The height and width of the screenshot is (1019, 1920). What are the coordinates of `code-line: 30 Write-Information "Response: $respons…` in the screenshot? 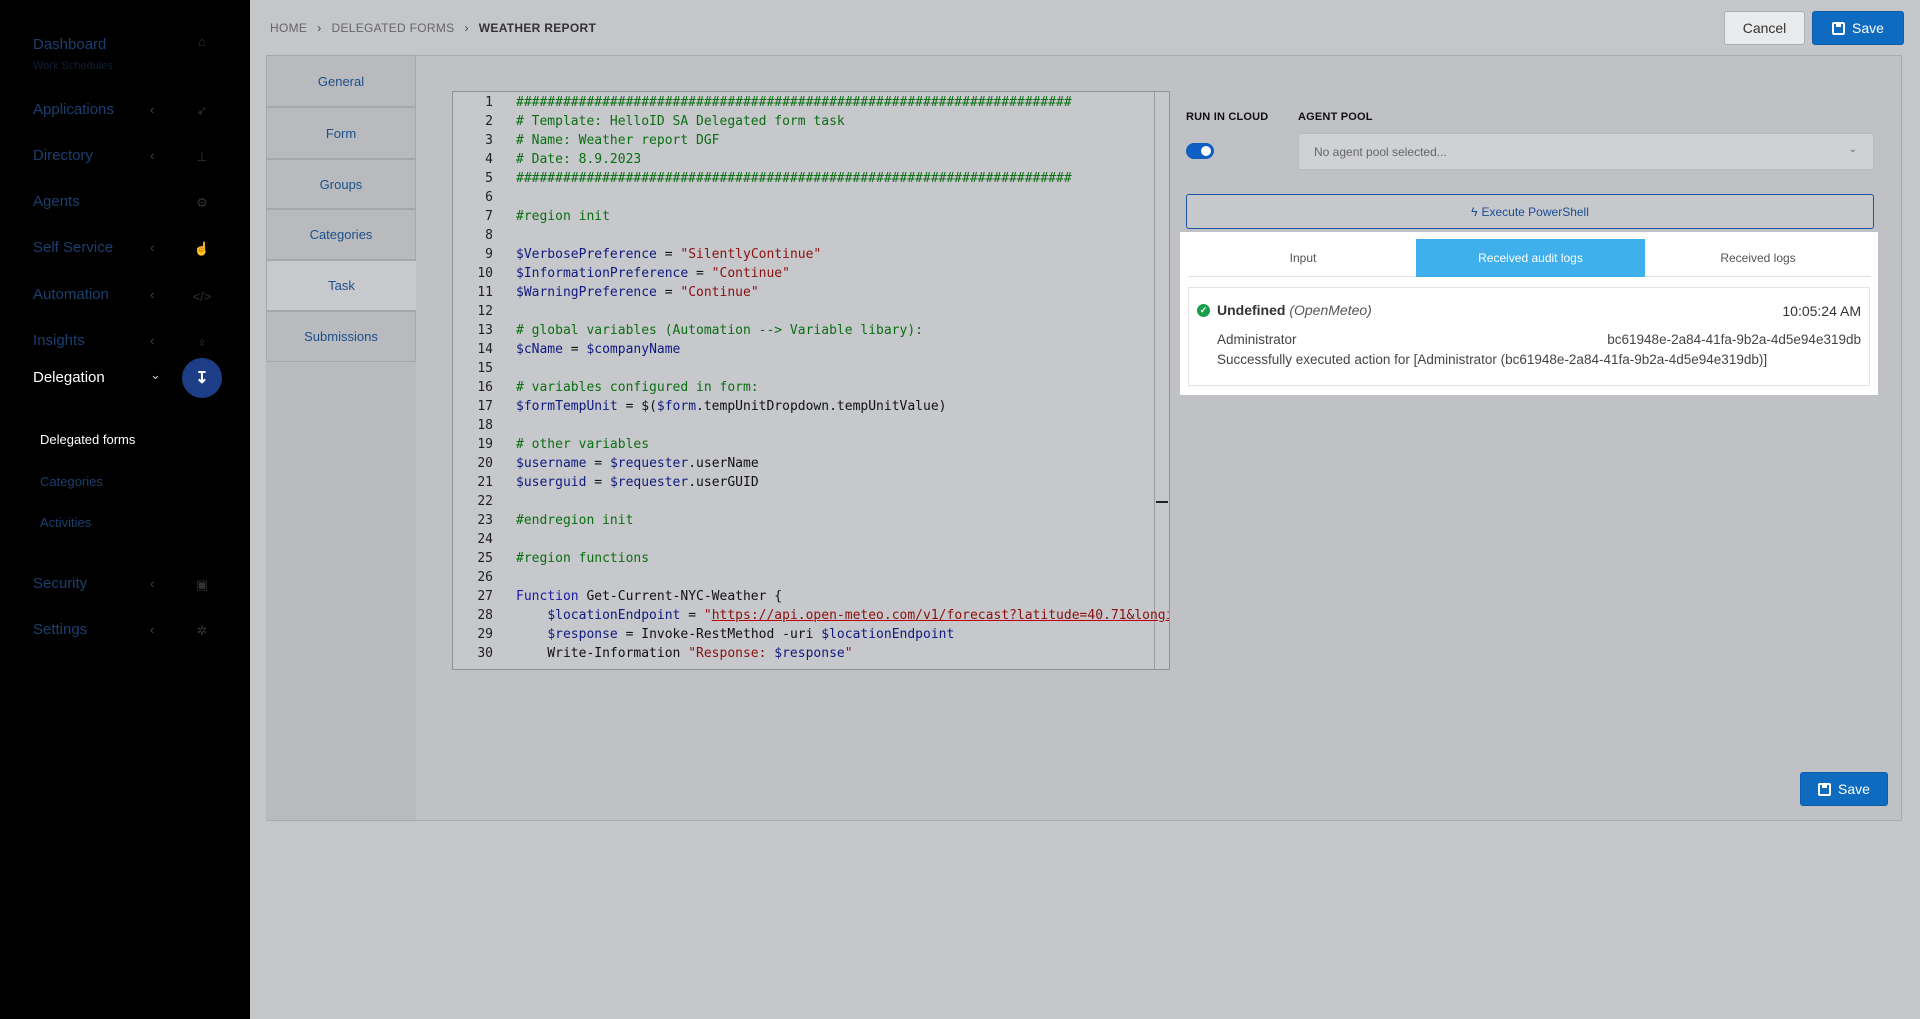 It's located at (811, 653).